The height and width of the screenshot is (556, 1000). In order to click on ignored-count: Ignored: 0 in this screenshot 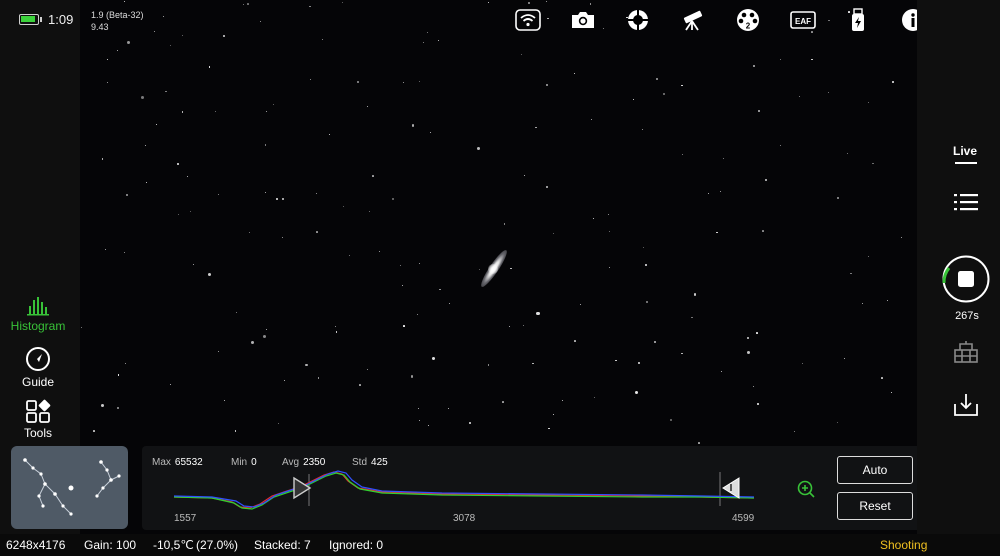, I will do `click(356, 545)`.